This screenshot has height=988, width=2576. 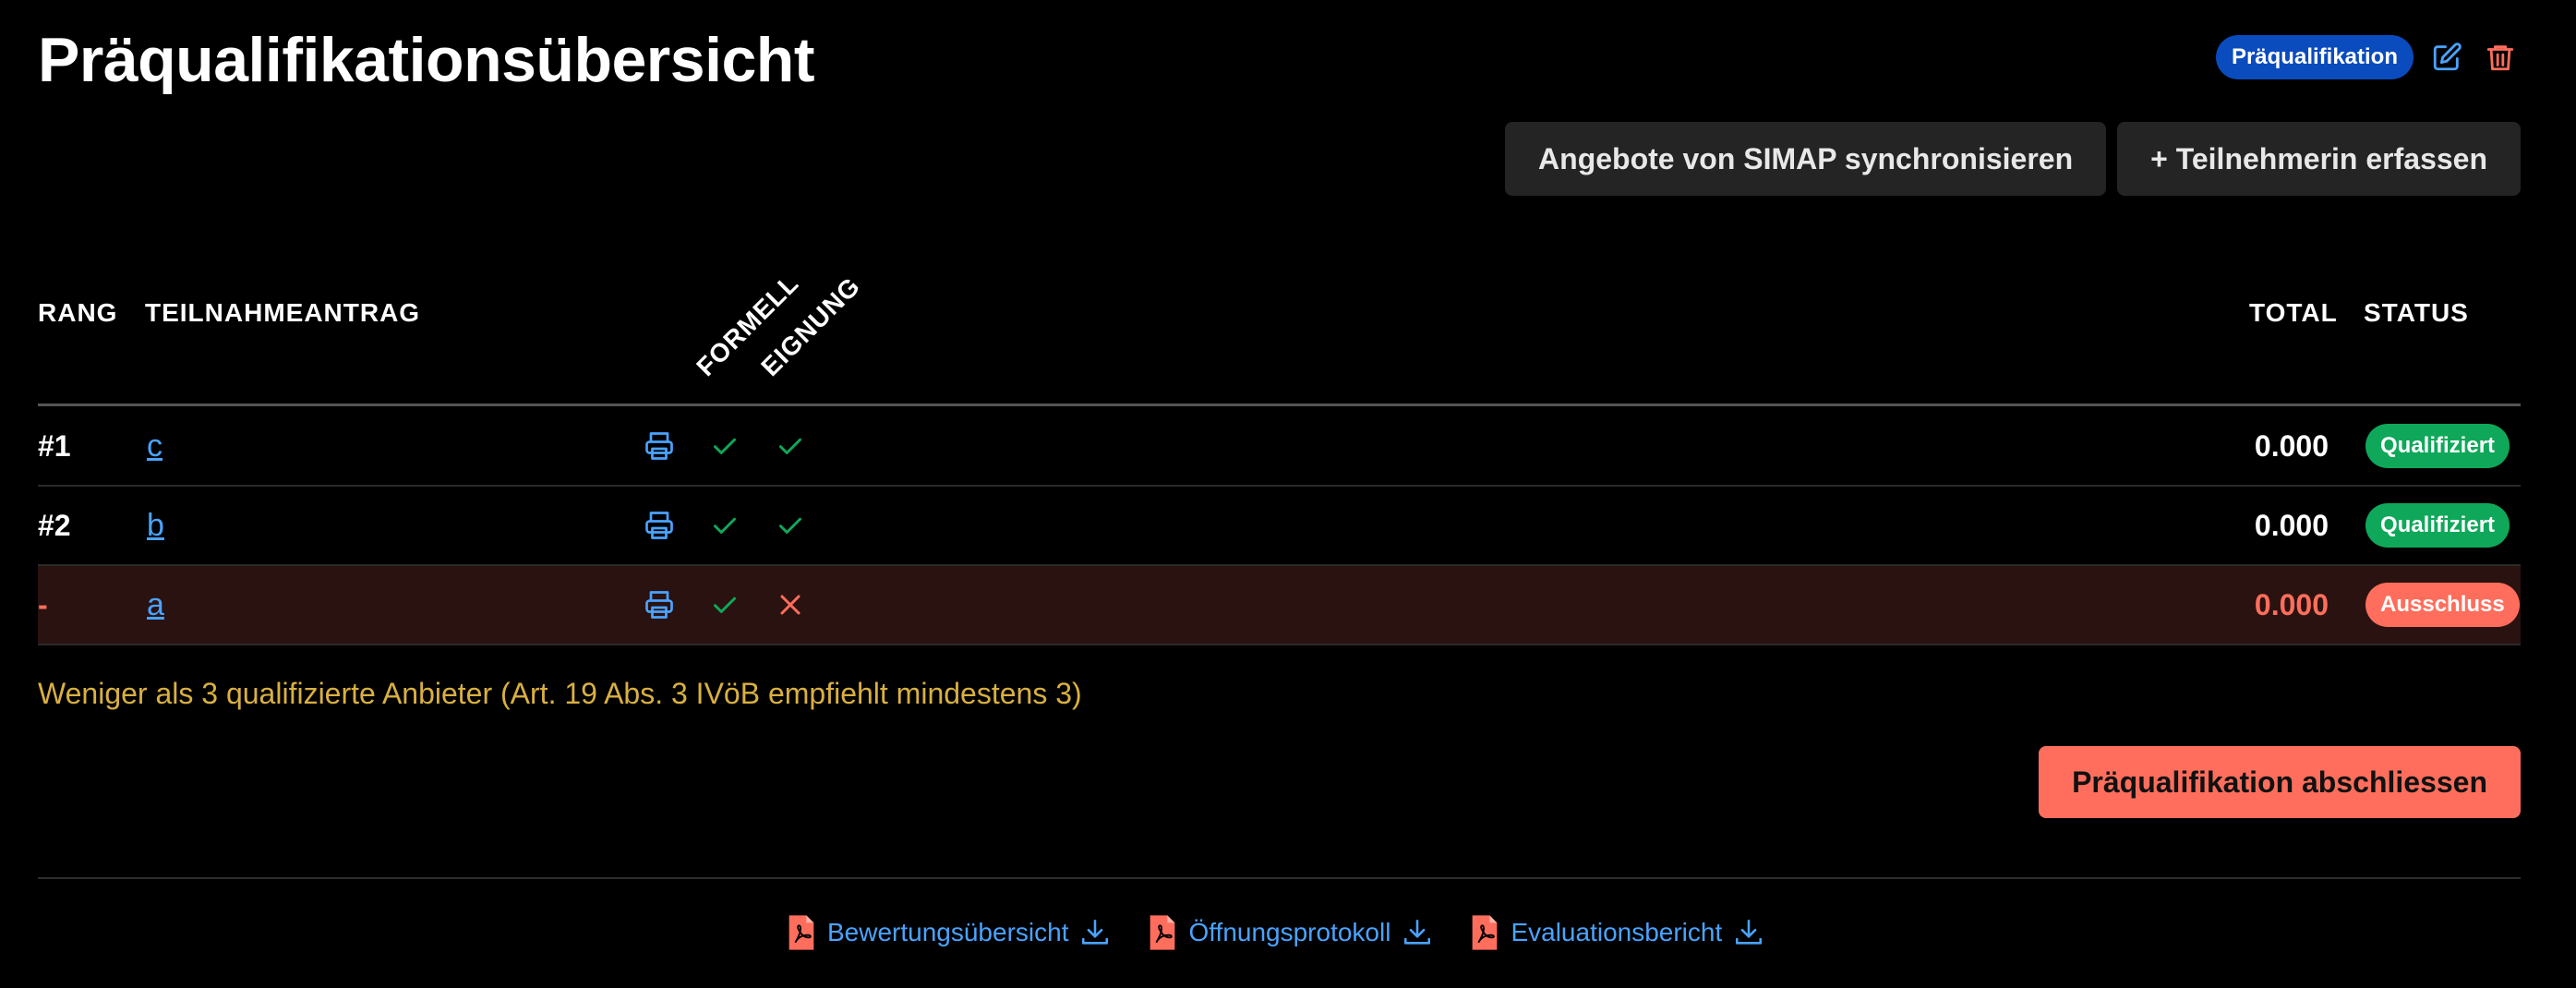 What do you see at coordinates (2293, 312) in the screenshot?
I see `column-header-total: TOTAL` at bounding box center [2293, 312].